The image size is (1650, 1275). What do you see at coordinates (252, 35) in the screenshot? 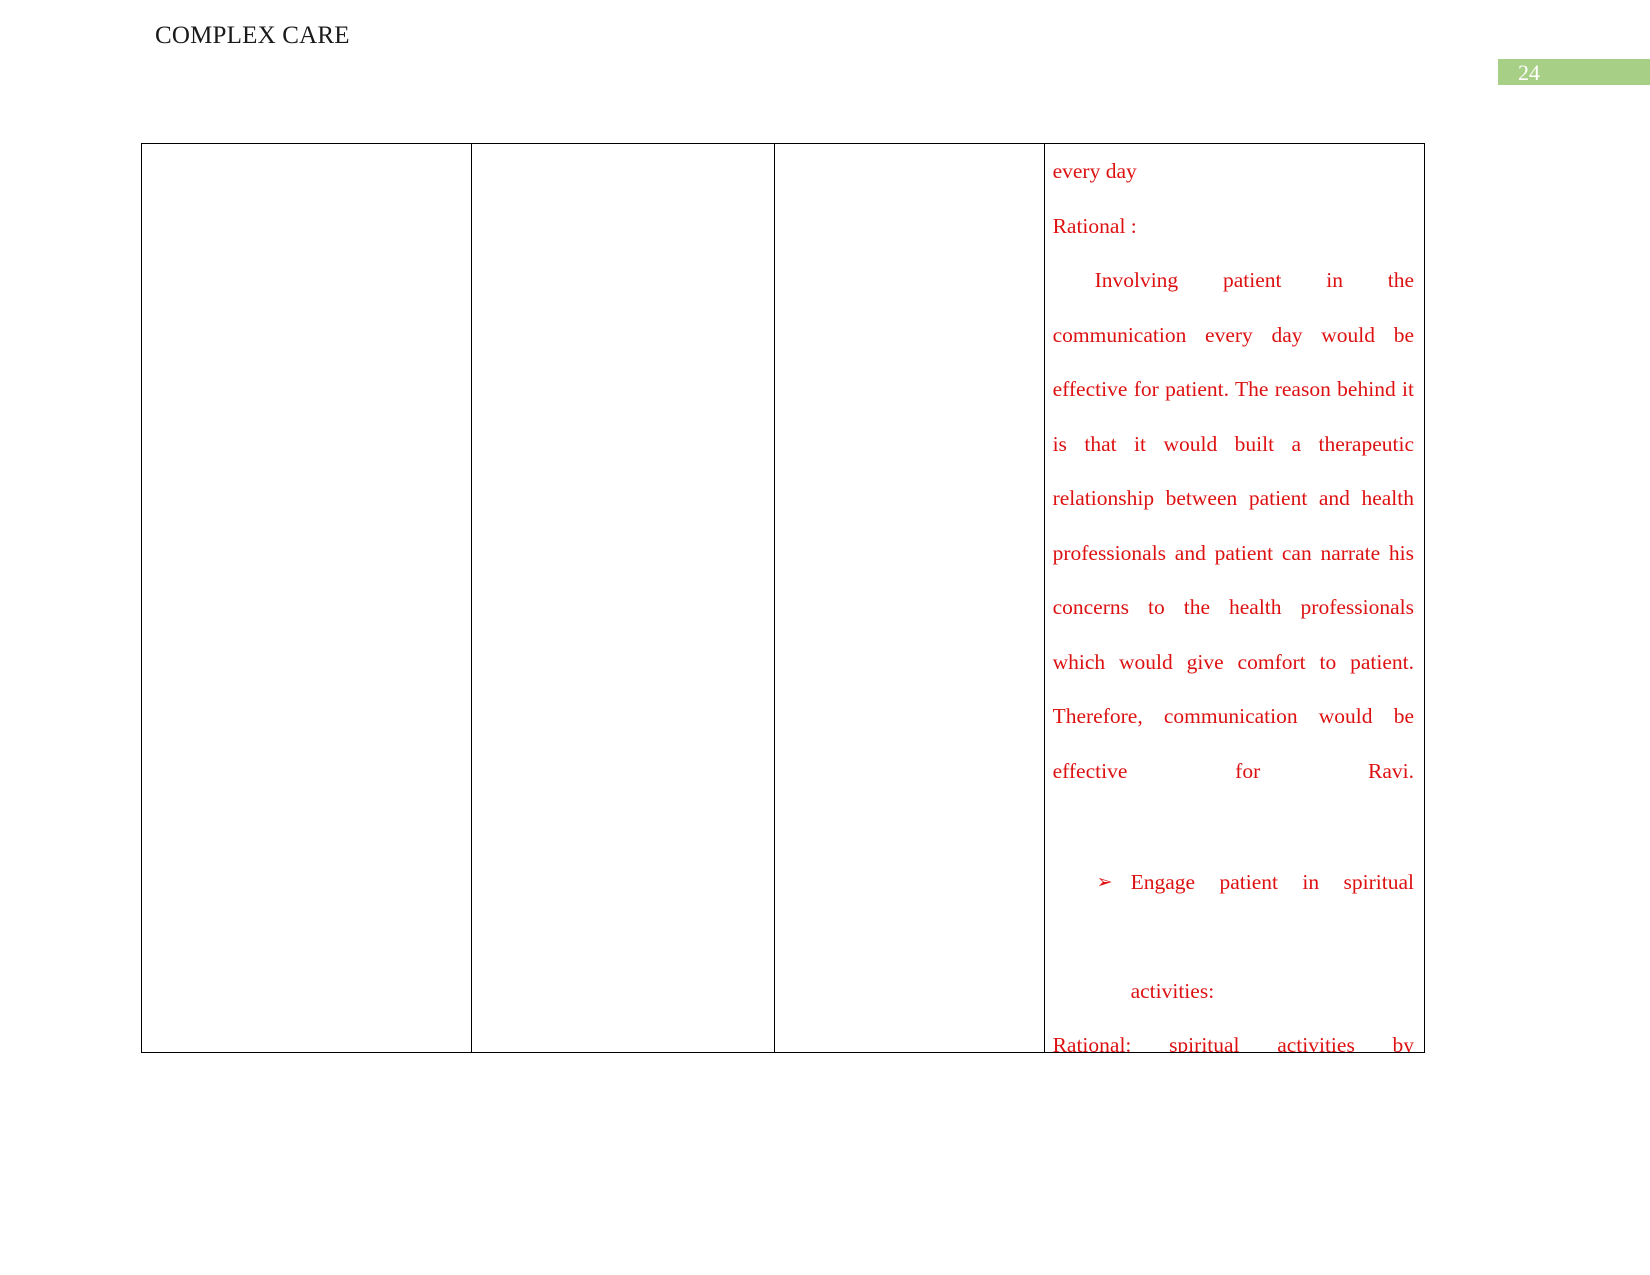
I see `page-header-title: COMPLEX CARE` at bounding box center [252, 35].